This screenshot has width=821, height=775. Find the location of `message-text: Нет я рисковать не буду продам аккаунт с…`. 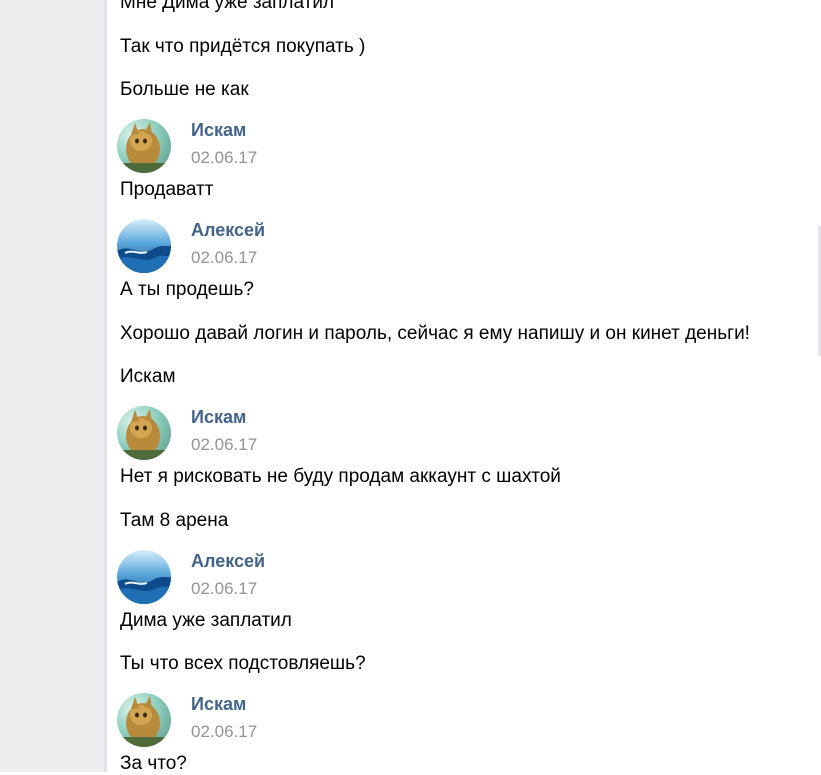

message-text: Нет я рисковать не буду продам аккаунт с… is located at coordinates (340, 476).